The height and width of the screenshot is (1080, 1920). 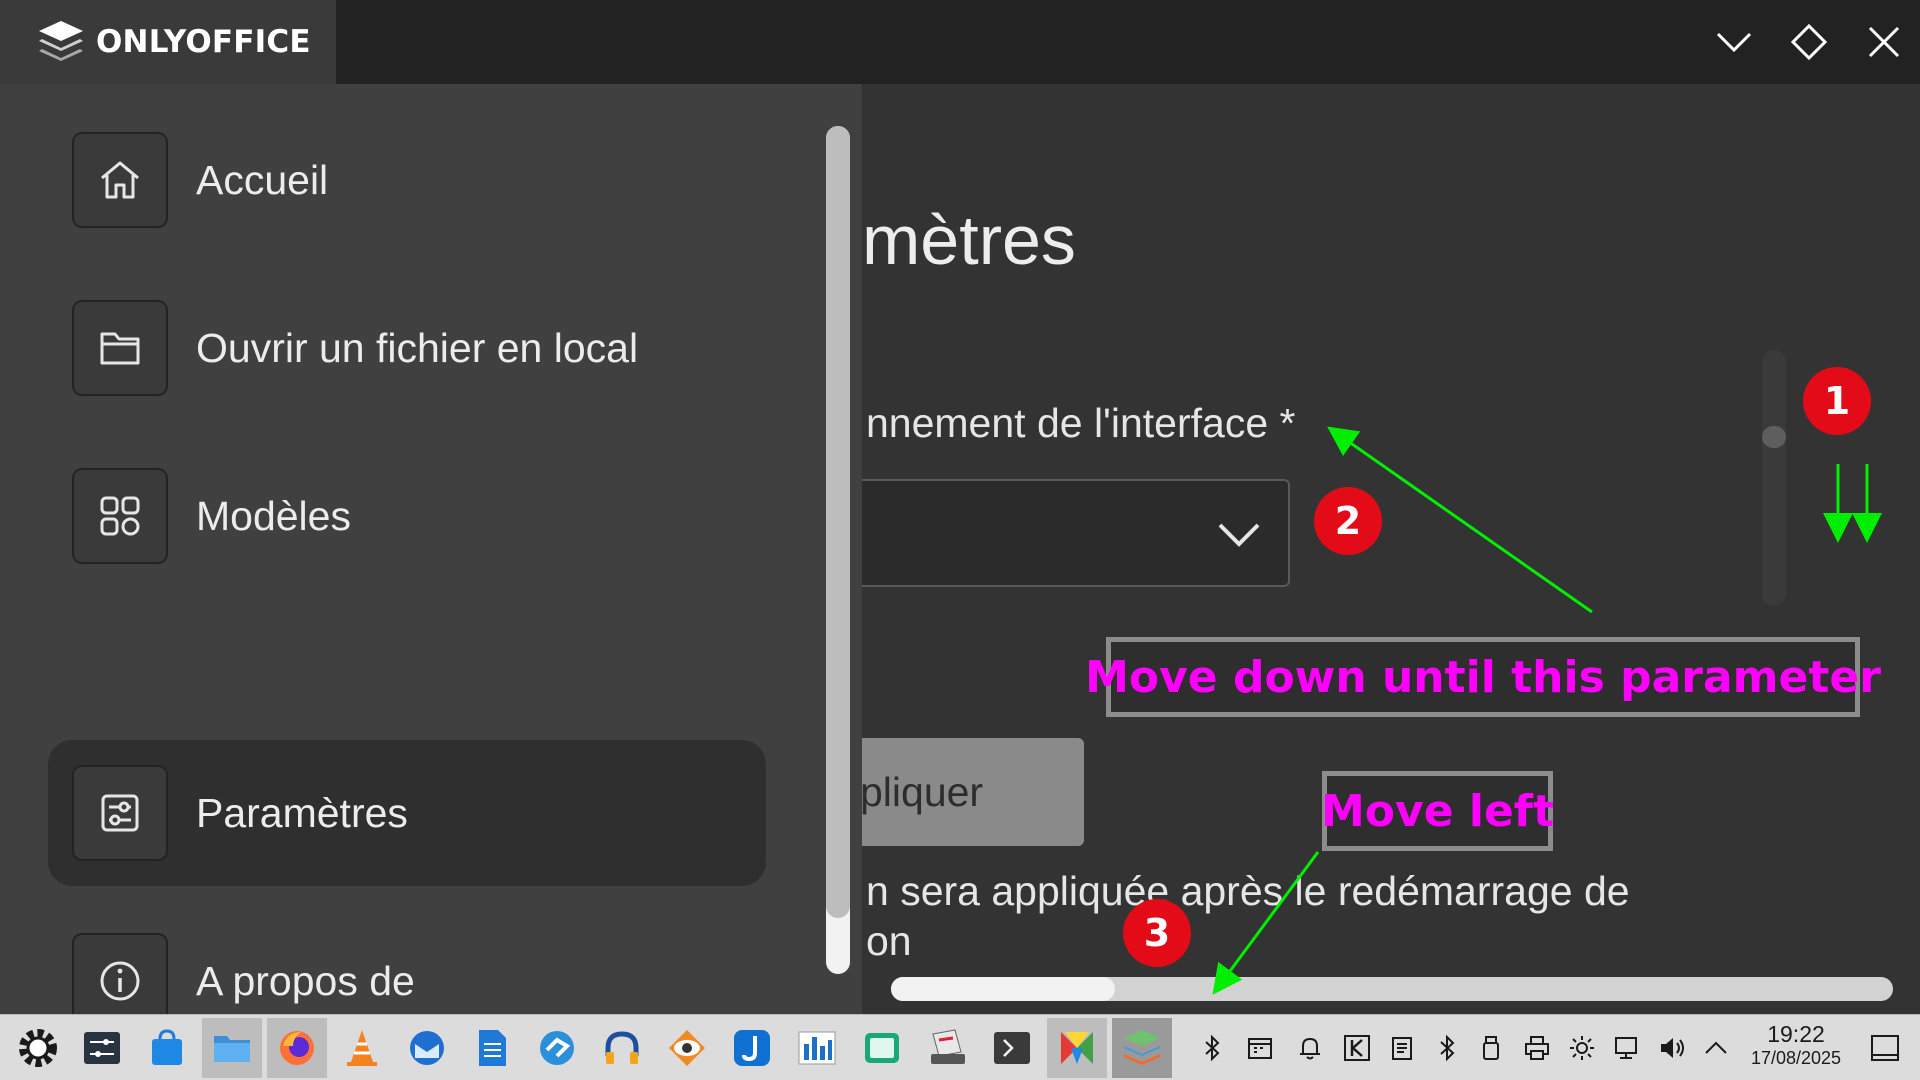 I want to click on taskbar-app-joplin, so click(x=752, y=1048).